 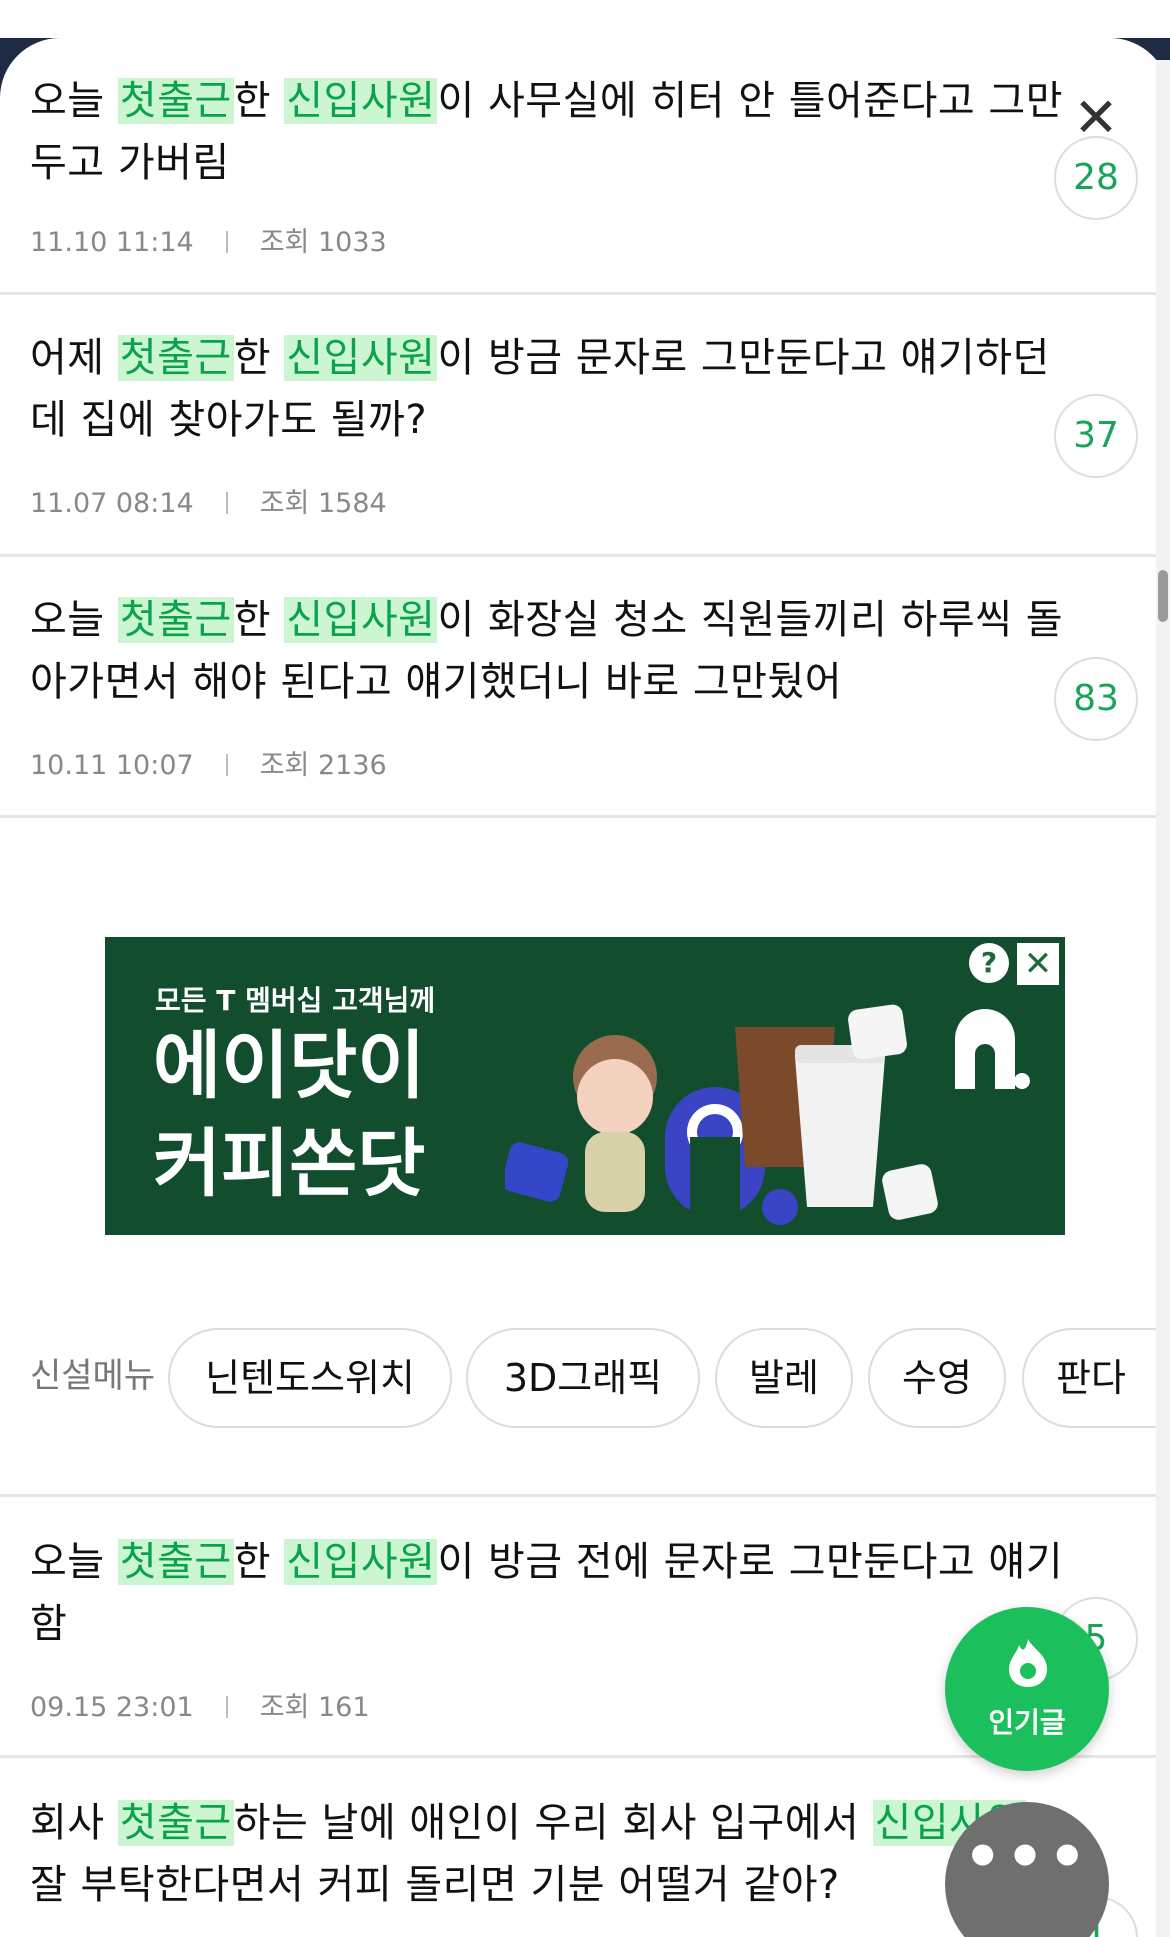 I want to click on title-text: 두고 가버림, so click(x=130, y=163).